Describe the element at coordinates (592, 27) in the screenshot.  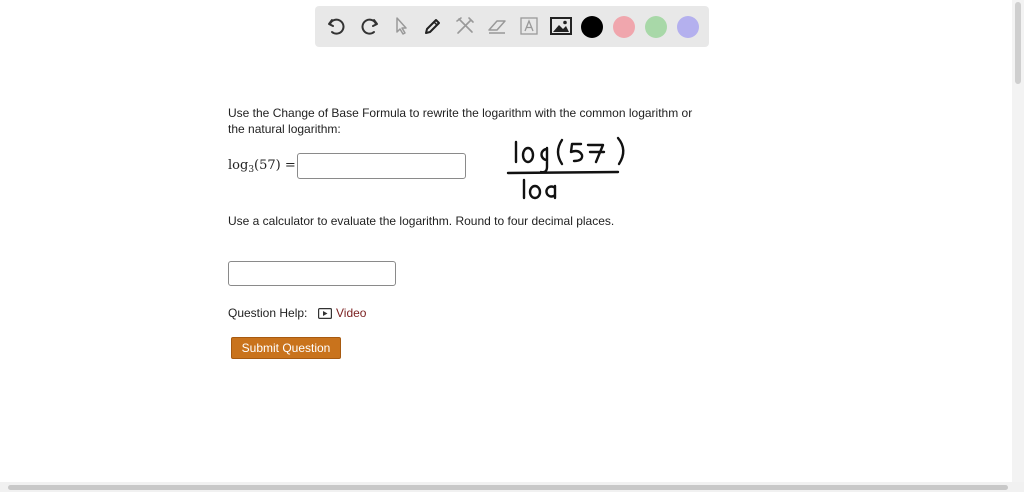
I see `color-swatch-black` at that location.